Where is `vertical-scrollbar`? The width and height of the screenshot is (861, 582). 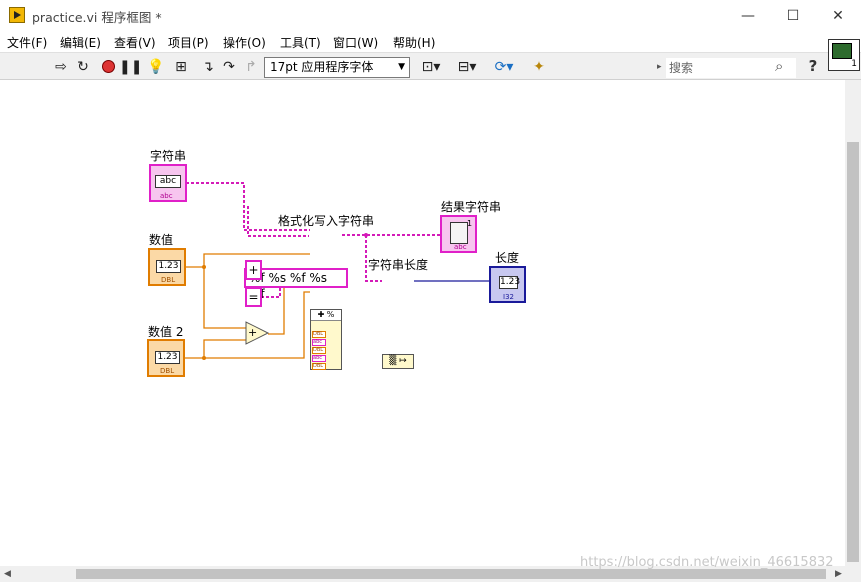 vertical-scrollbar is located at coordinates (853, 323).